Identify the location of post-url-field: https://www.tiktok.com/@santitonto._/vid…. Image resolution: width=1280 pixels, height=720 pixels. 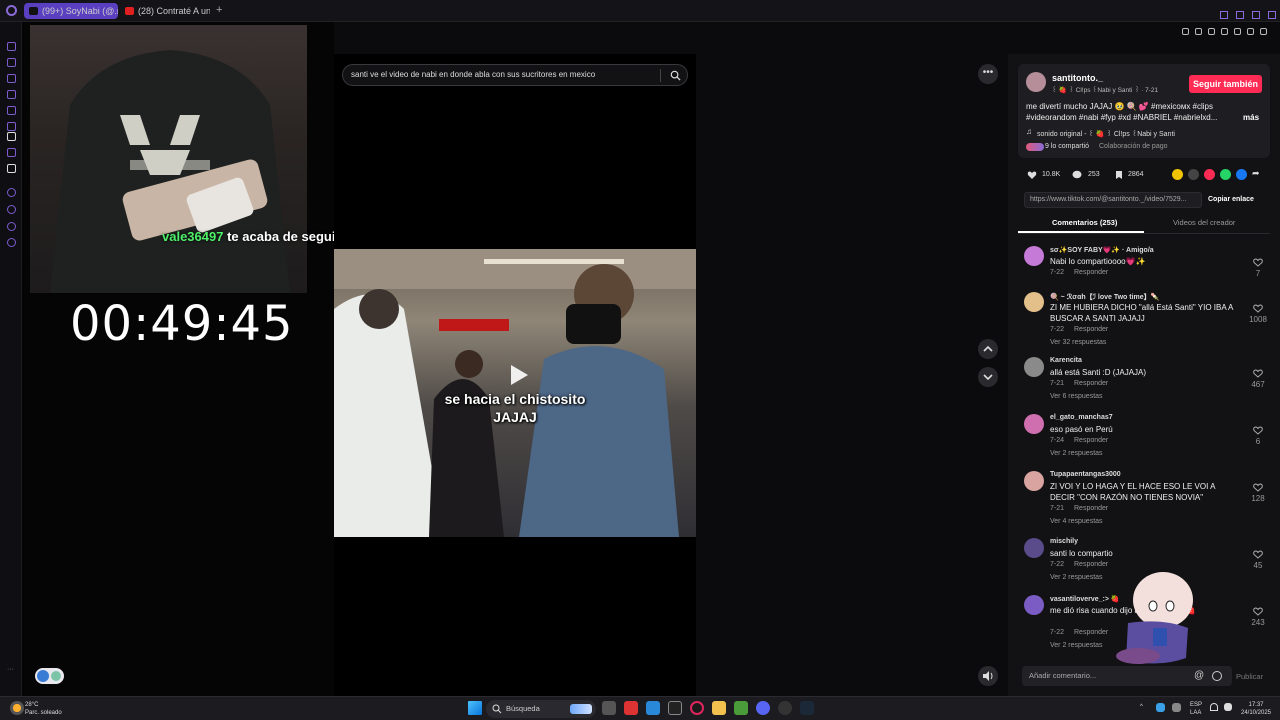
(1113, 200).